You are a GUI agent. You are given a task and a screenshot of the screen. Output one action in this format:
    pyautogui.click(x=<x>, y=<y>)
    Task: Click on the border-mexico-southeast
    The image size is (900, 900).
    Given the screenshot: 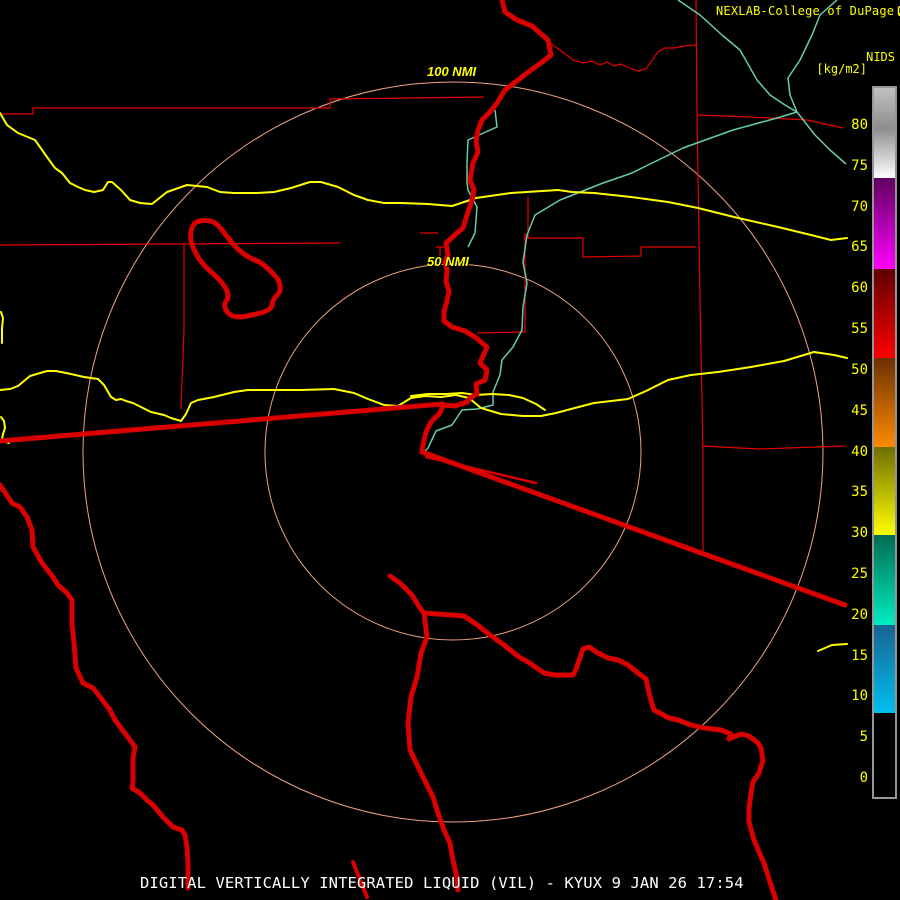 What is the action you would take?
    pyautogui.click(x=633, y=528)
    